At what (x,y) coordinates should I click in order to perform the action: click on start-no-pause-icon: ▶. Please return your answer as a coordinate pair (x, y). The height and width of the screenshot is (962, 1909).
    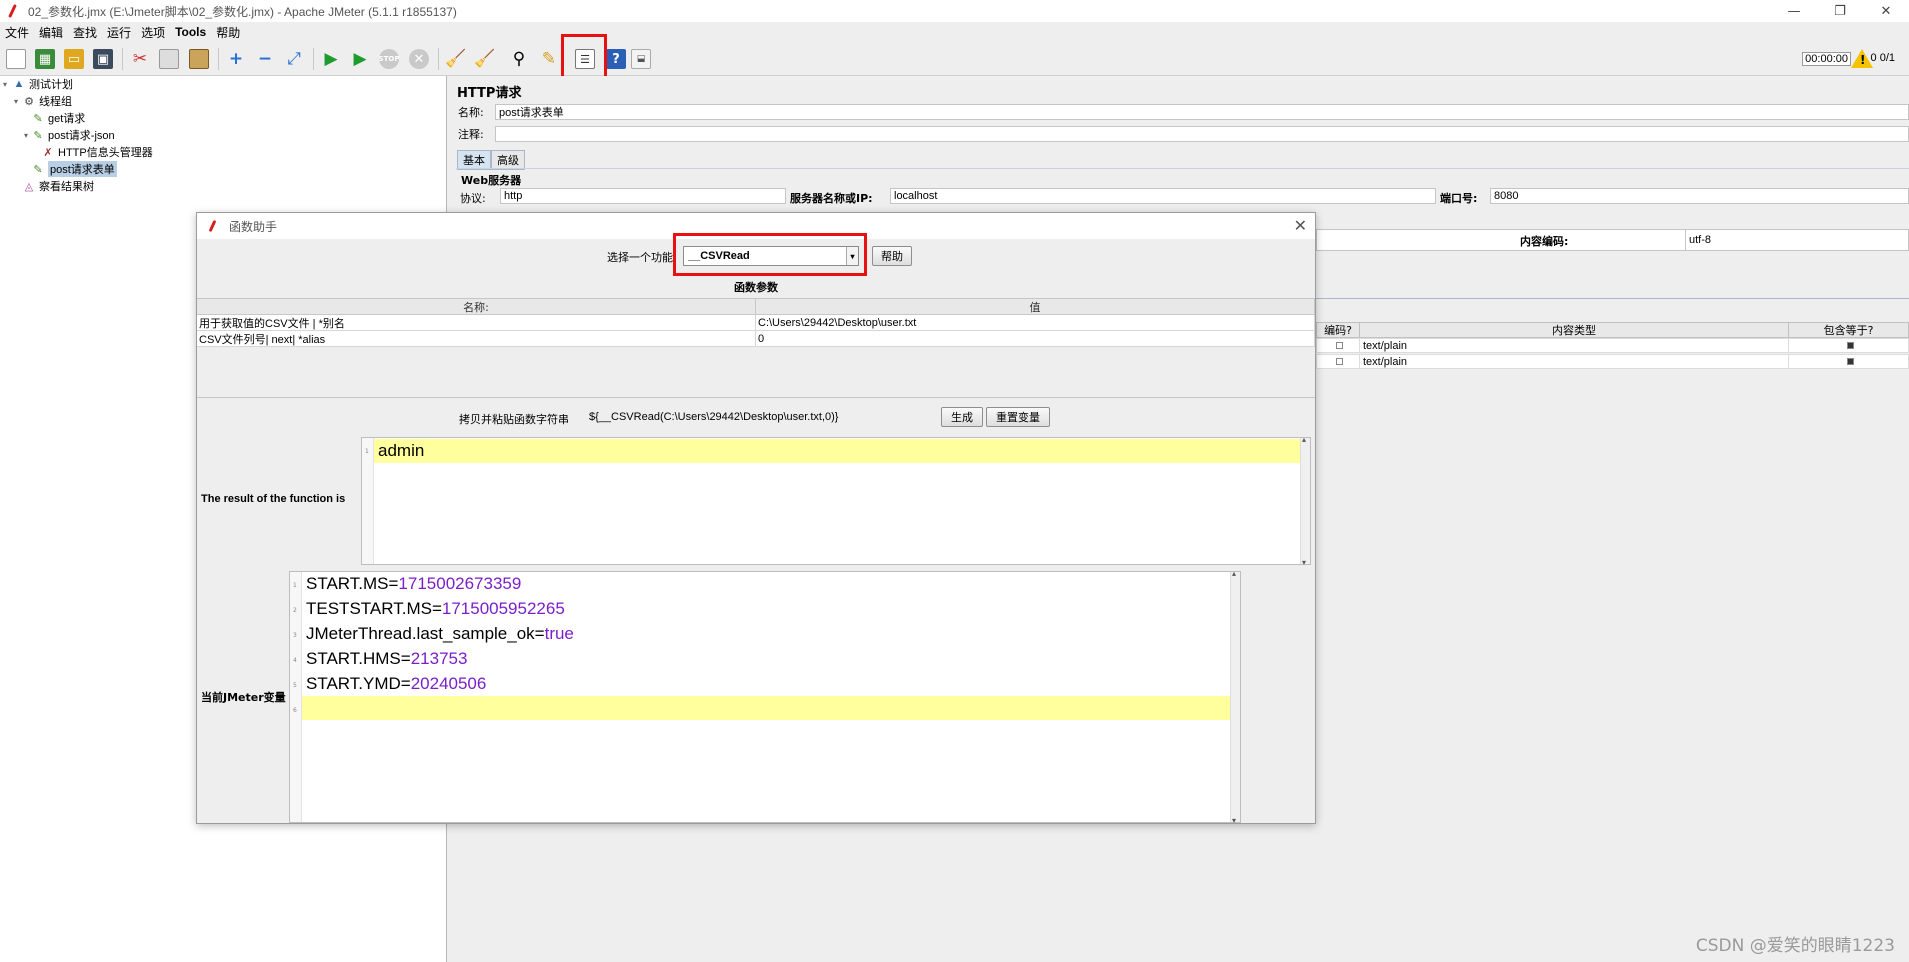
    Looking at the image, I should click on (360, 59).